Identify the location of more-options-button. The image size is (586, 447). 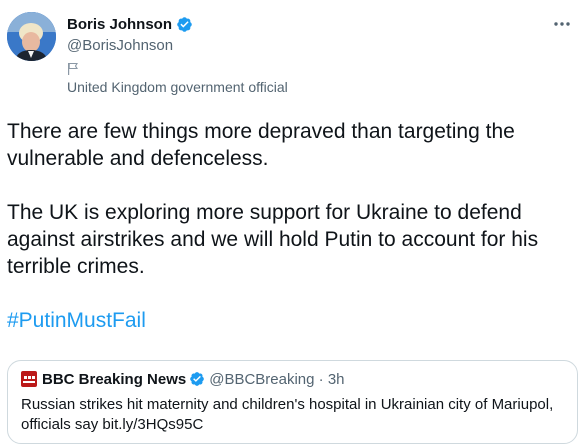
(562, 24).